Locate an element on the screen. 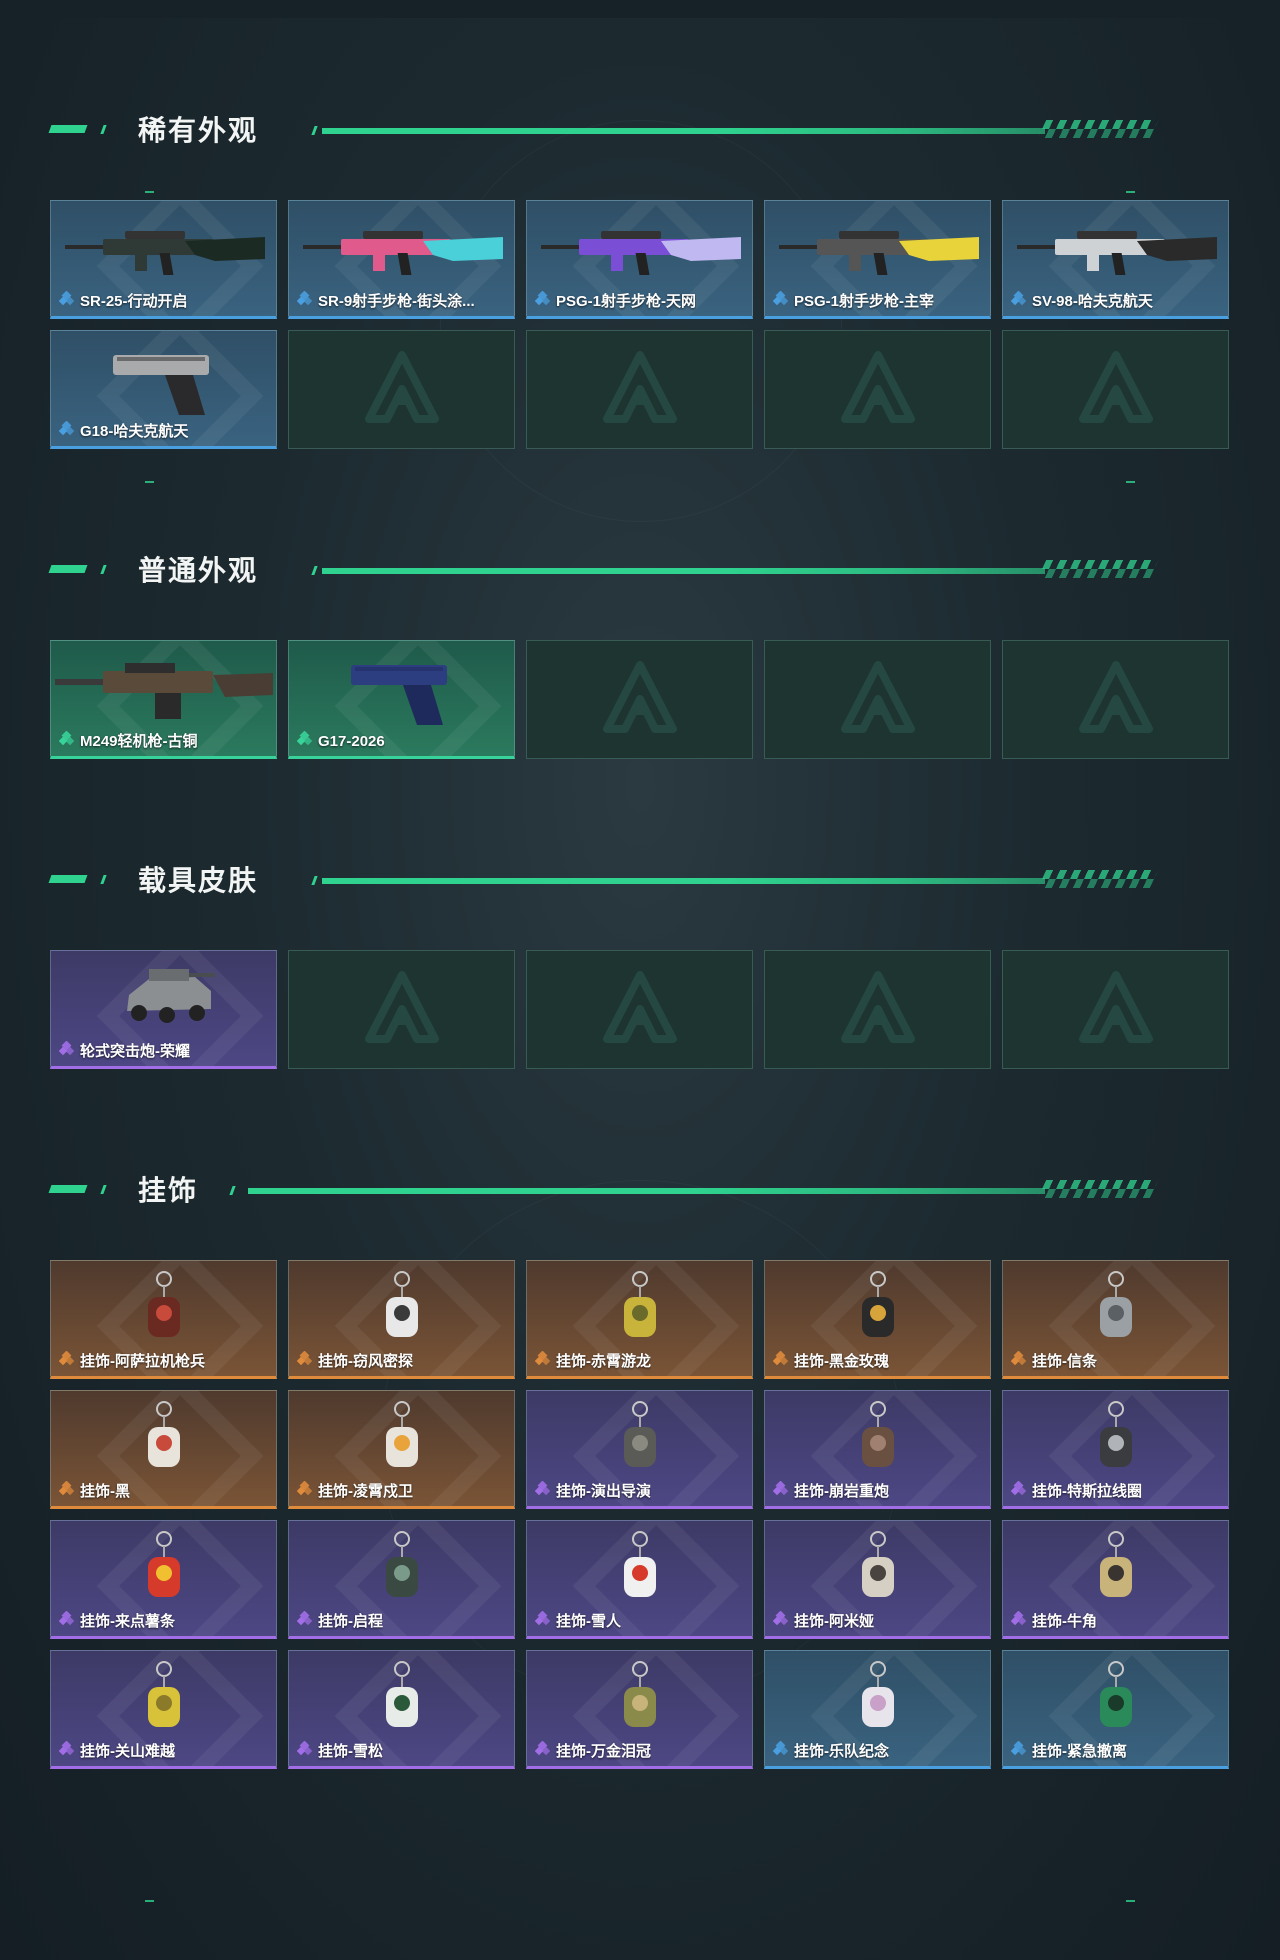 The width and height of the screenshot is (1280, 1960). item-label: 挂饰-雪人 is located at coordinates (578, 1620).